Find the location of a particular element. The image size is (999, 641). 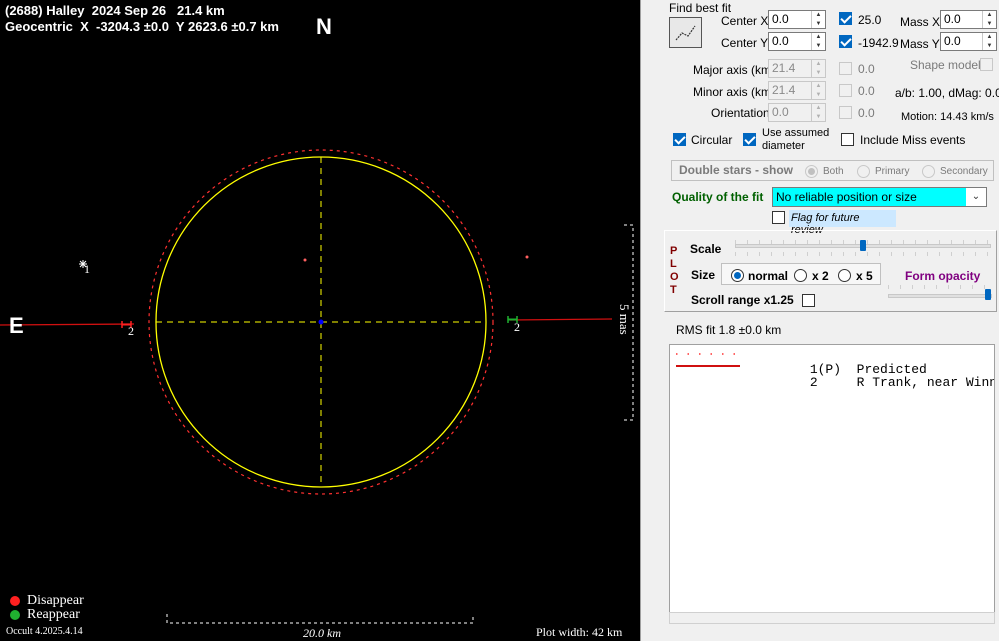

plot-letter-p: P is located at coordinates (674, 251).